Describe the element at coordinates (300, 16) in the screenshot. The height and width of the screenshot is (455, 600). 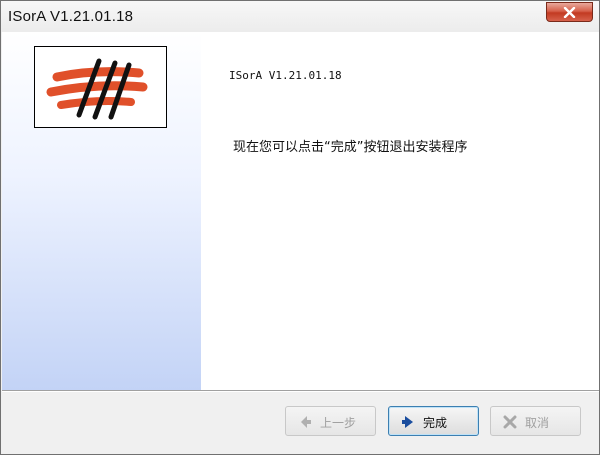
I see `title-bar: ISorA V1.21.01.18` at that location.